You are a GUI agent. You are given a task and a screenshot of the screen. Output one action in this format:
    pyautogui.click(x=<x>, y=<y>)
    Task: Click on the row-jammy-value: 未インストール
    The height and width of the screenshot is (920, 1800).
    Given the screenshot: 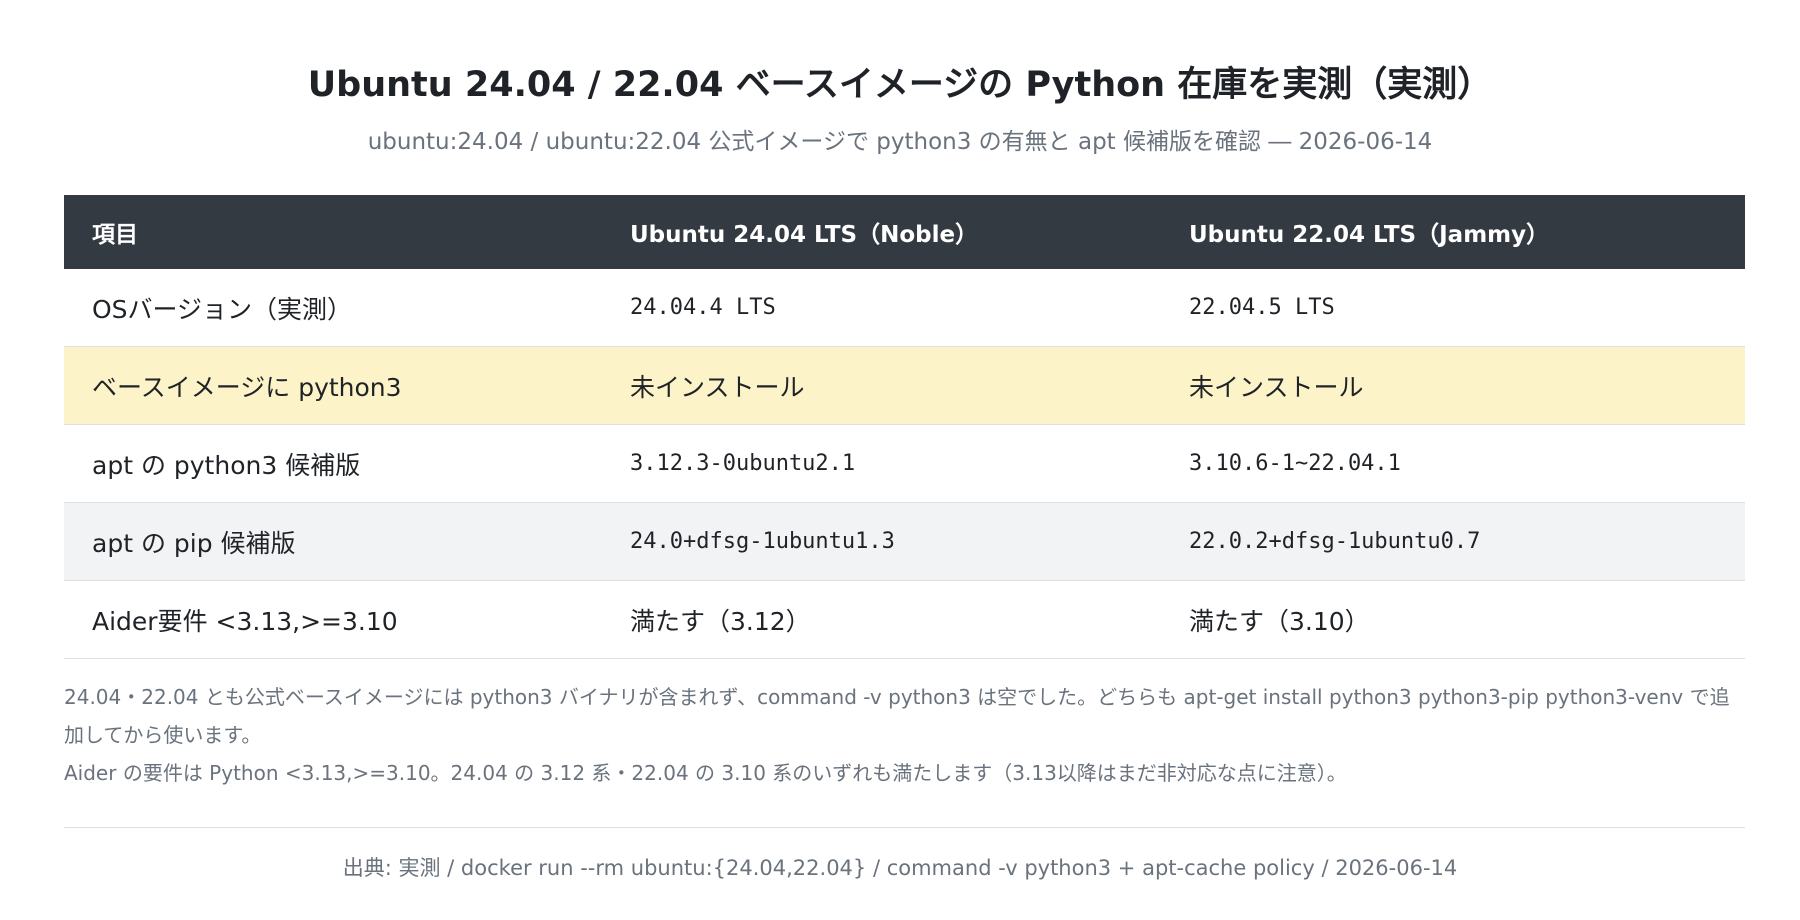 What is the action you would take?
    pyautogui.click(x=1276, y=387)
    